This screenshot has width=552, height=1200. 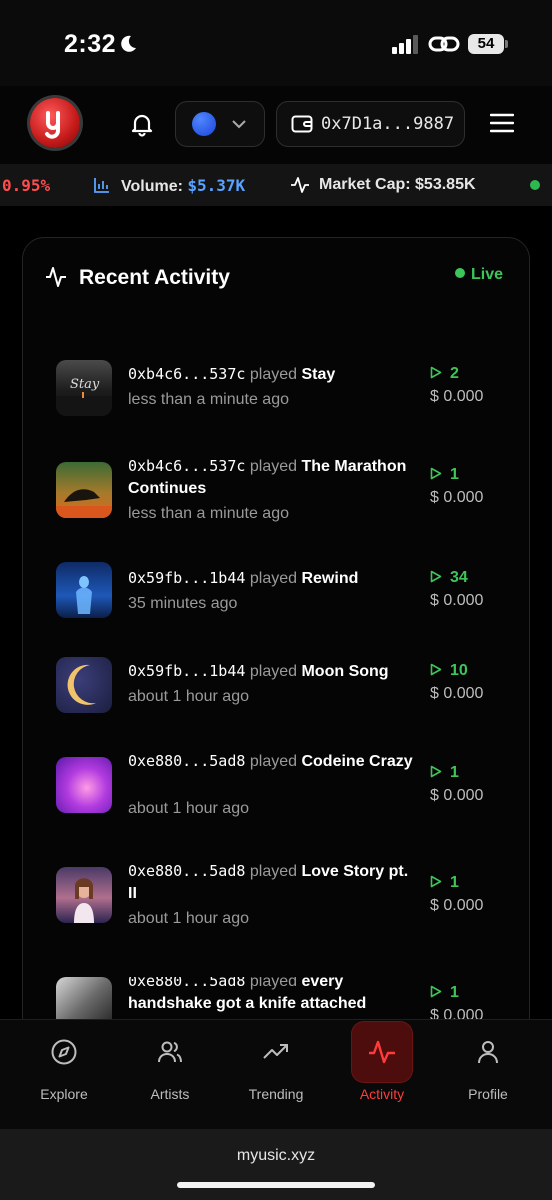 I want to click on app-header: 0x7D1a...9887, so click(x=276, y=125).